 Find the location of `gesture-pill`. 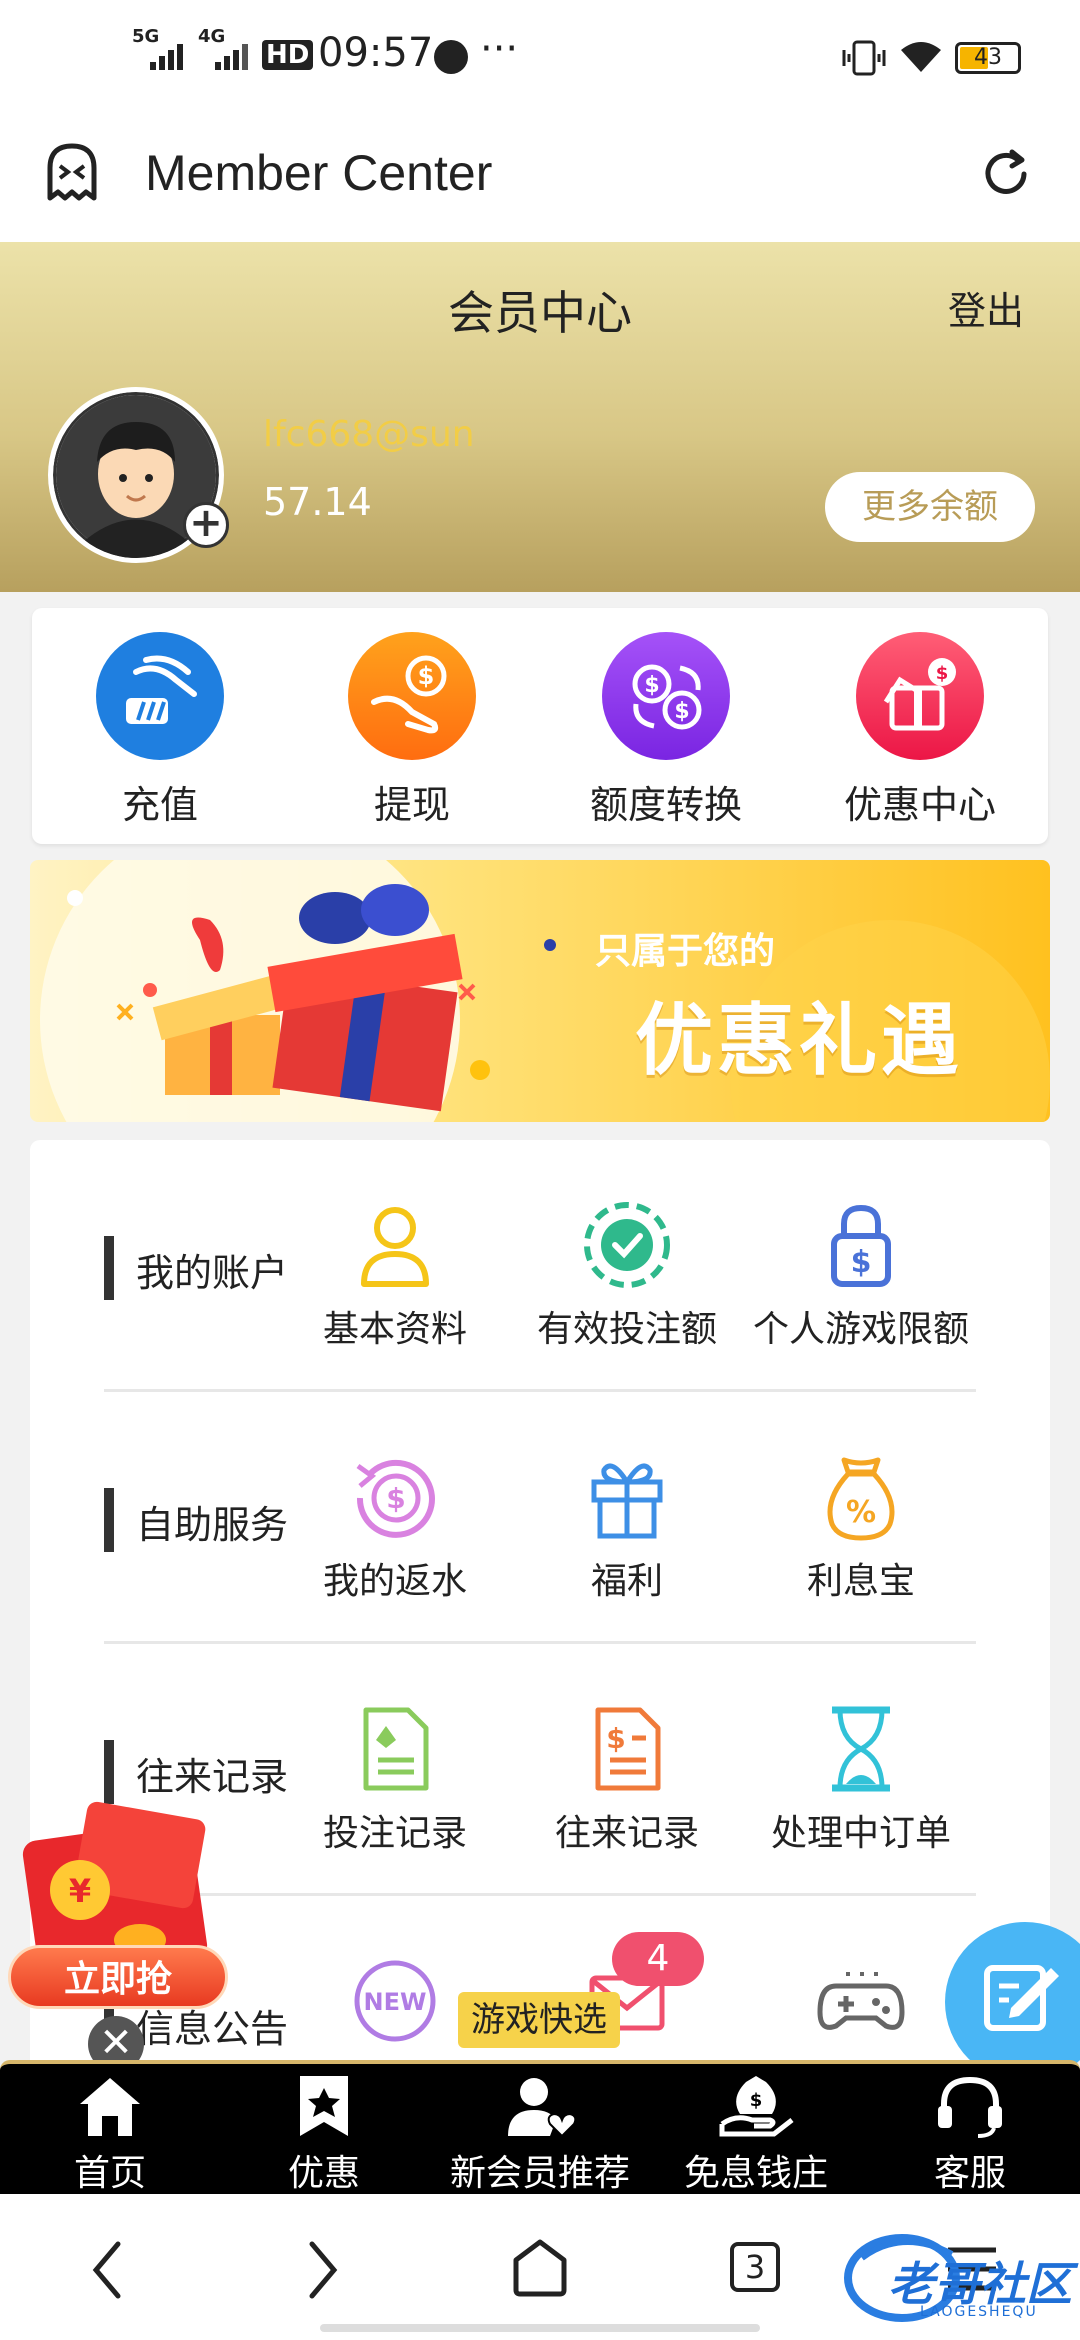

gesture-pill is located at coordinates (540, 2328).